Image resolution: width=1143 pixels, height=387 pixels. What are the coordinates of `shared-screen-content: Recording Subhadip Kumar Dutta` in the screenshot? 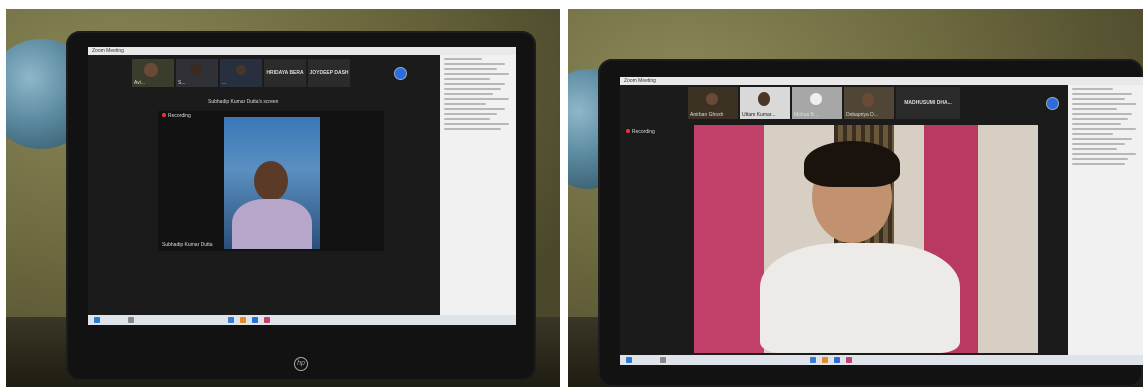 It's located at (271, 181).